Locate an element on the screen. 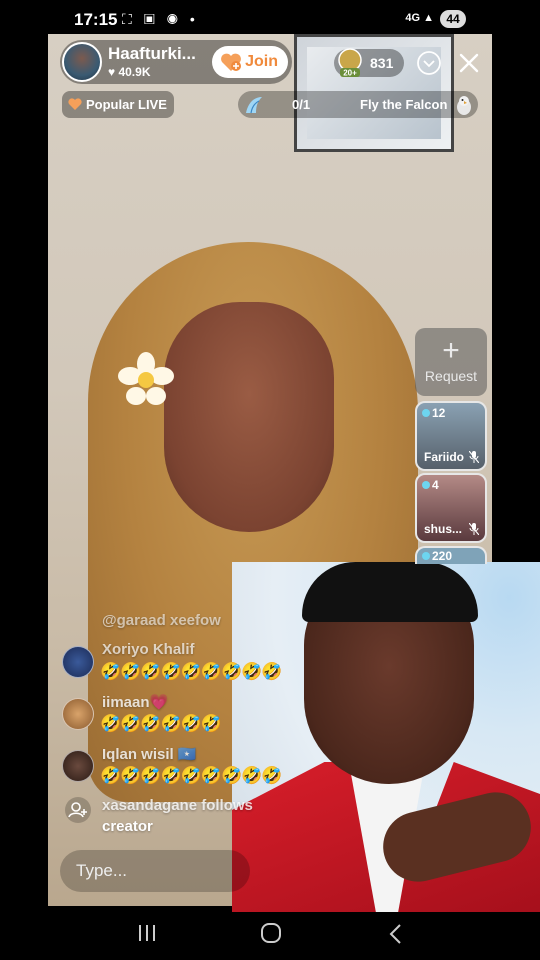 This screenshot has width=540, height=960. chevron-down-icon is located at coordinates (429, 63).